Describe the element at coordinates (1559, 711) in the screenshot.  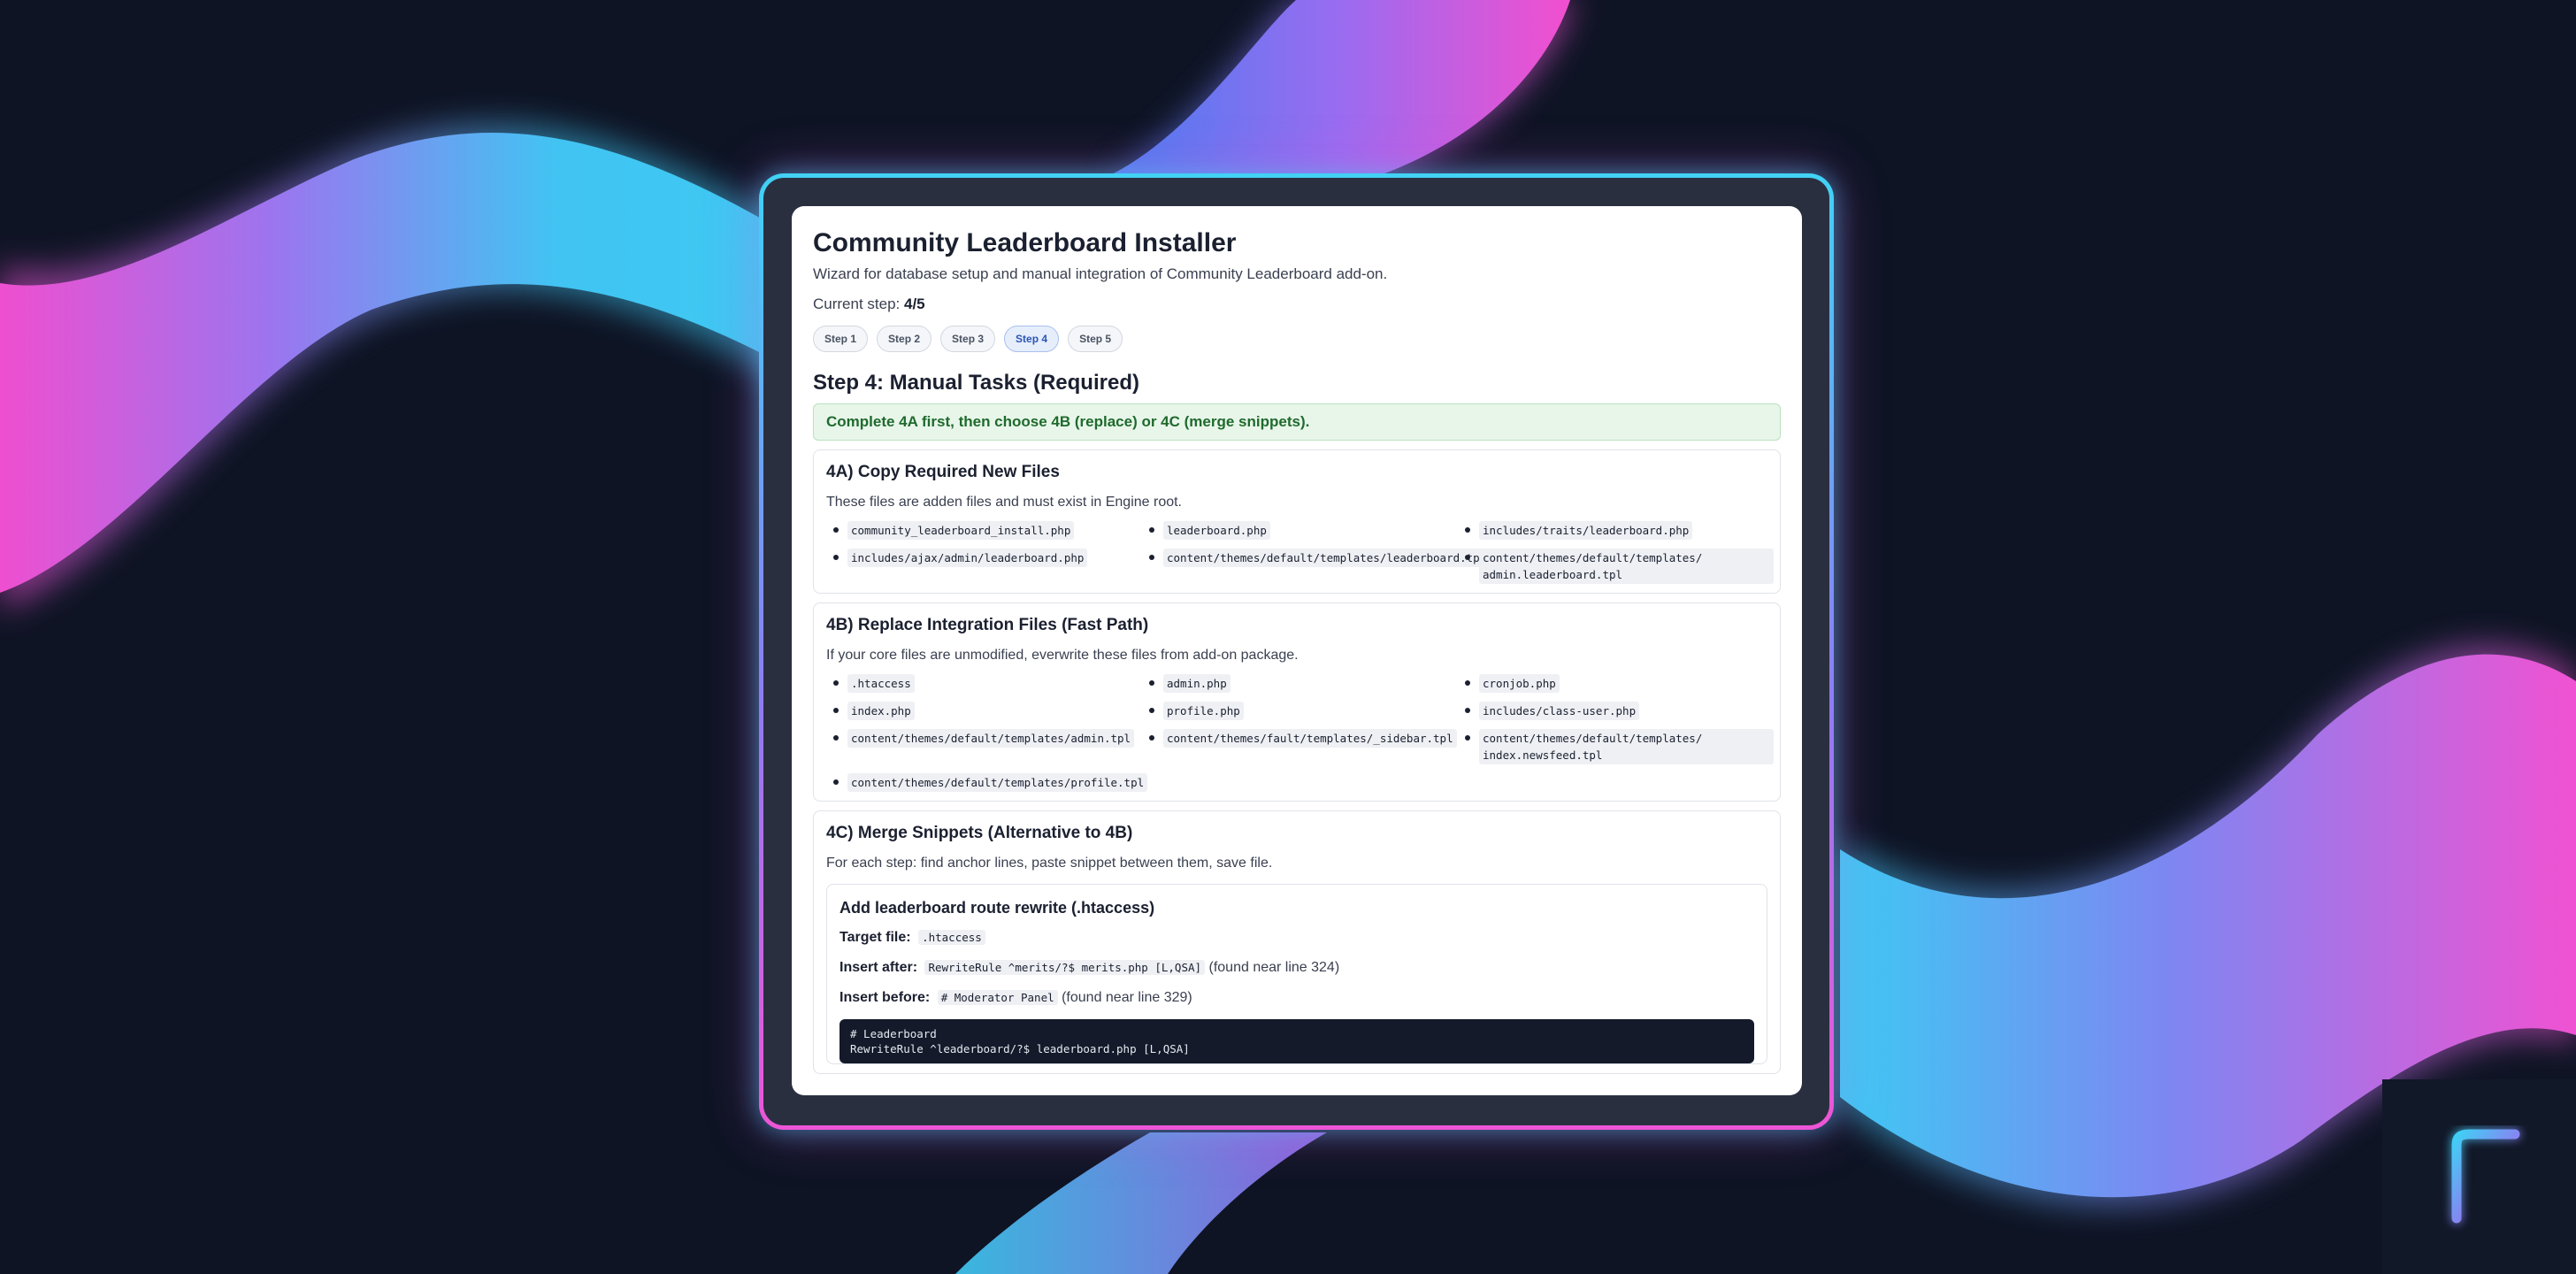
I see `file-path: includes/class-user.php` at that location.